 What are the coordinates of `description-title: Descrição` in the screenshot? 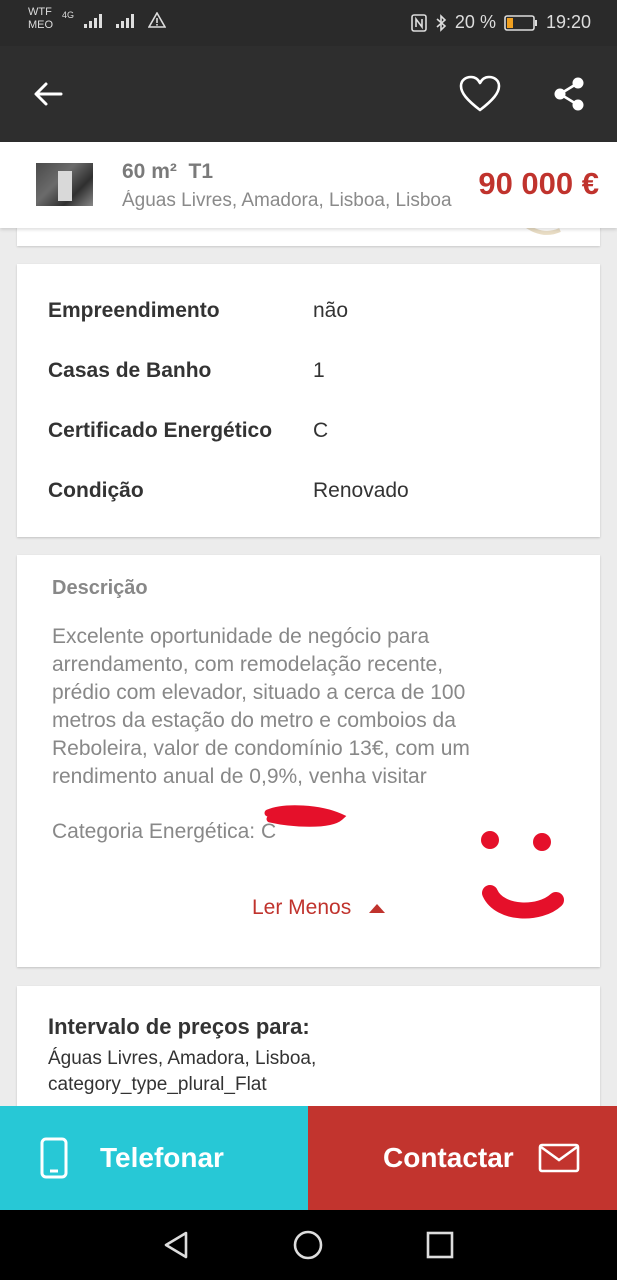 It's located at (100, 588).